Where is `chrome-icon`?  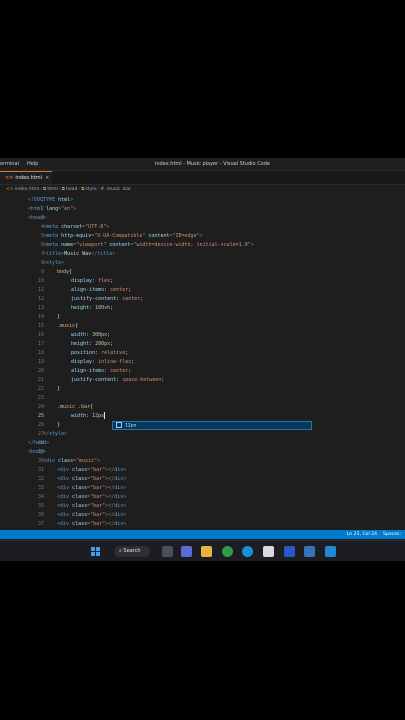
chrome-icon is located at coordinates (227, 551).